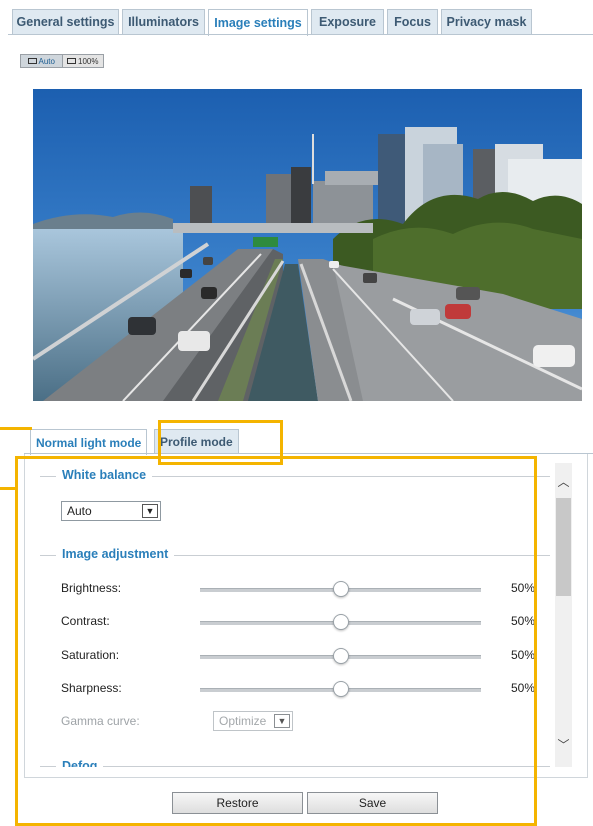 The image size is (593, 826). Describe the element at coordinates (32, 61) in the screenshot. I see `fit-icon` at that location.